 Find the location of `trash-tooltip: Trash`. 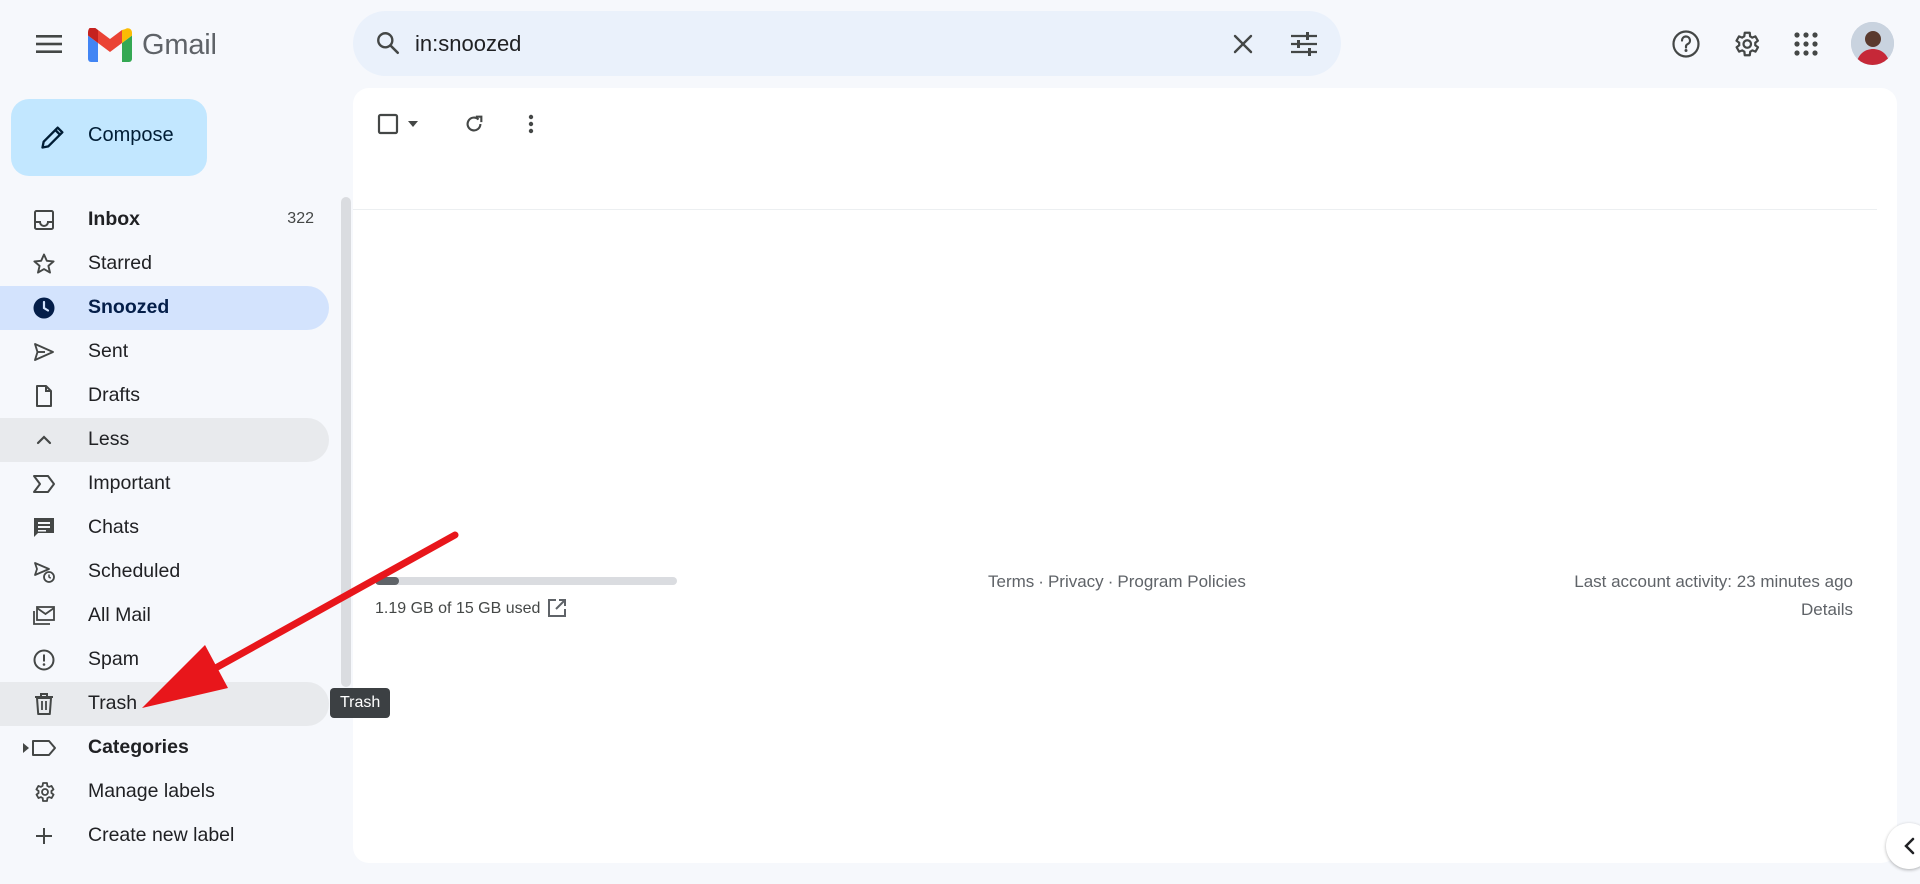

trash-tooltip: Trash is located at coordinates (360, 703).